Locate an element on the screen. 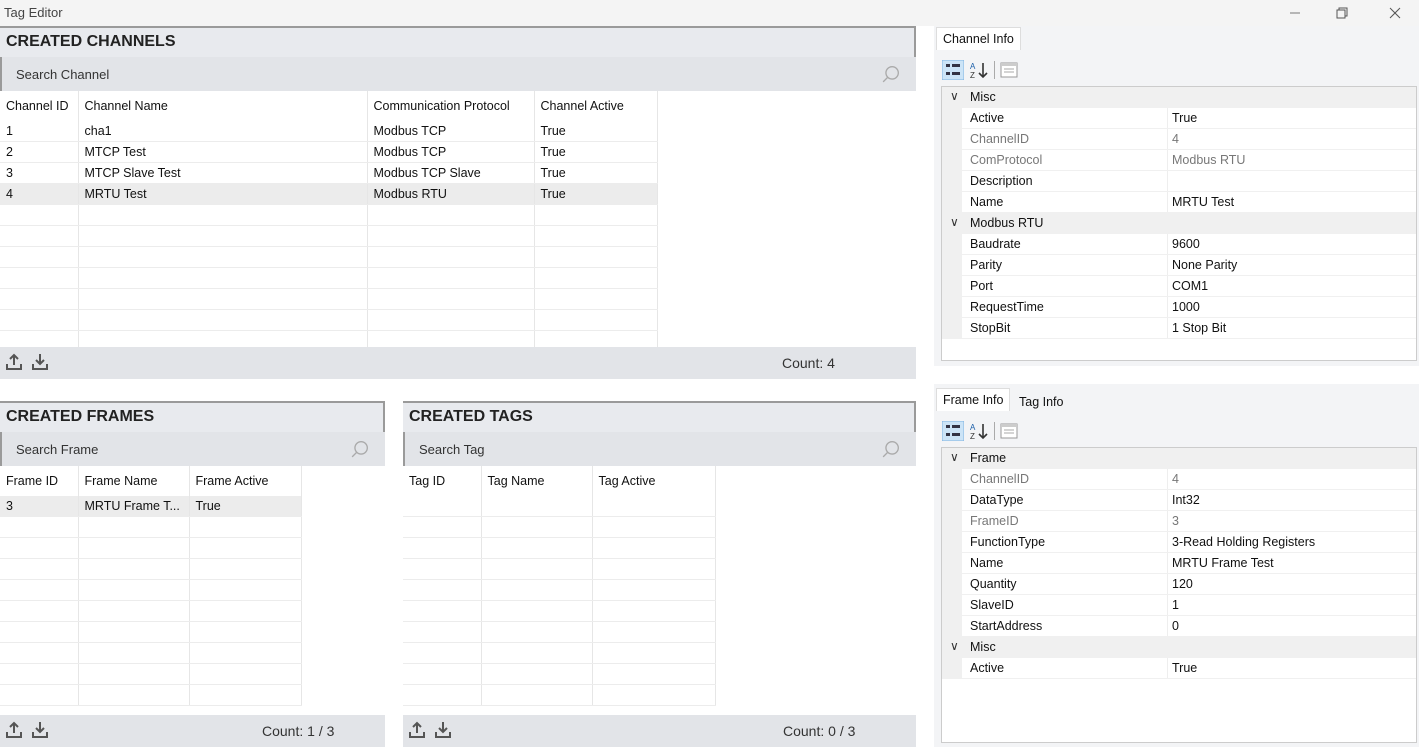 The height and width of the screenshot is (747, 1419). channel-search-input: Search Channel is located at coordinates (458, 74).